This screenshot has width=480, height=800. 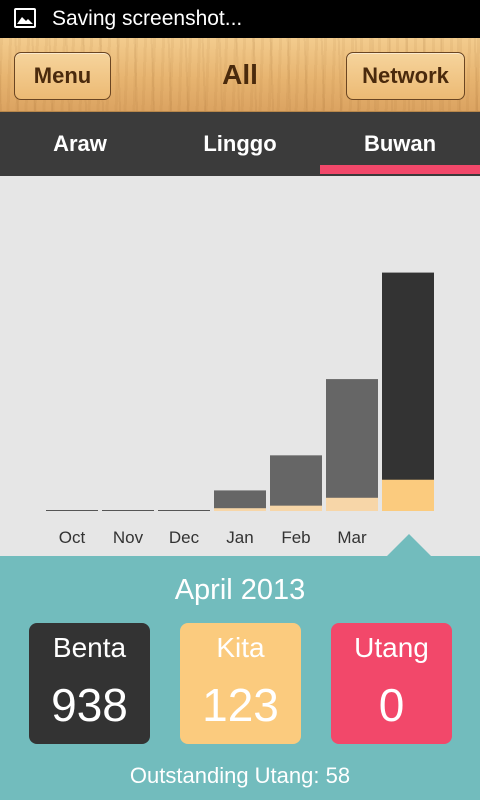 I want to click on baseline-nov, so click(x=128, y=510).